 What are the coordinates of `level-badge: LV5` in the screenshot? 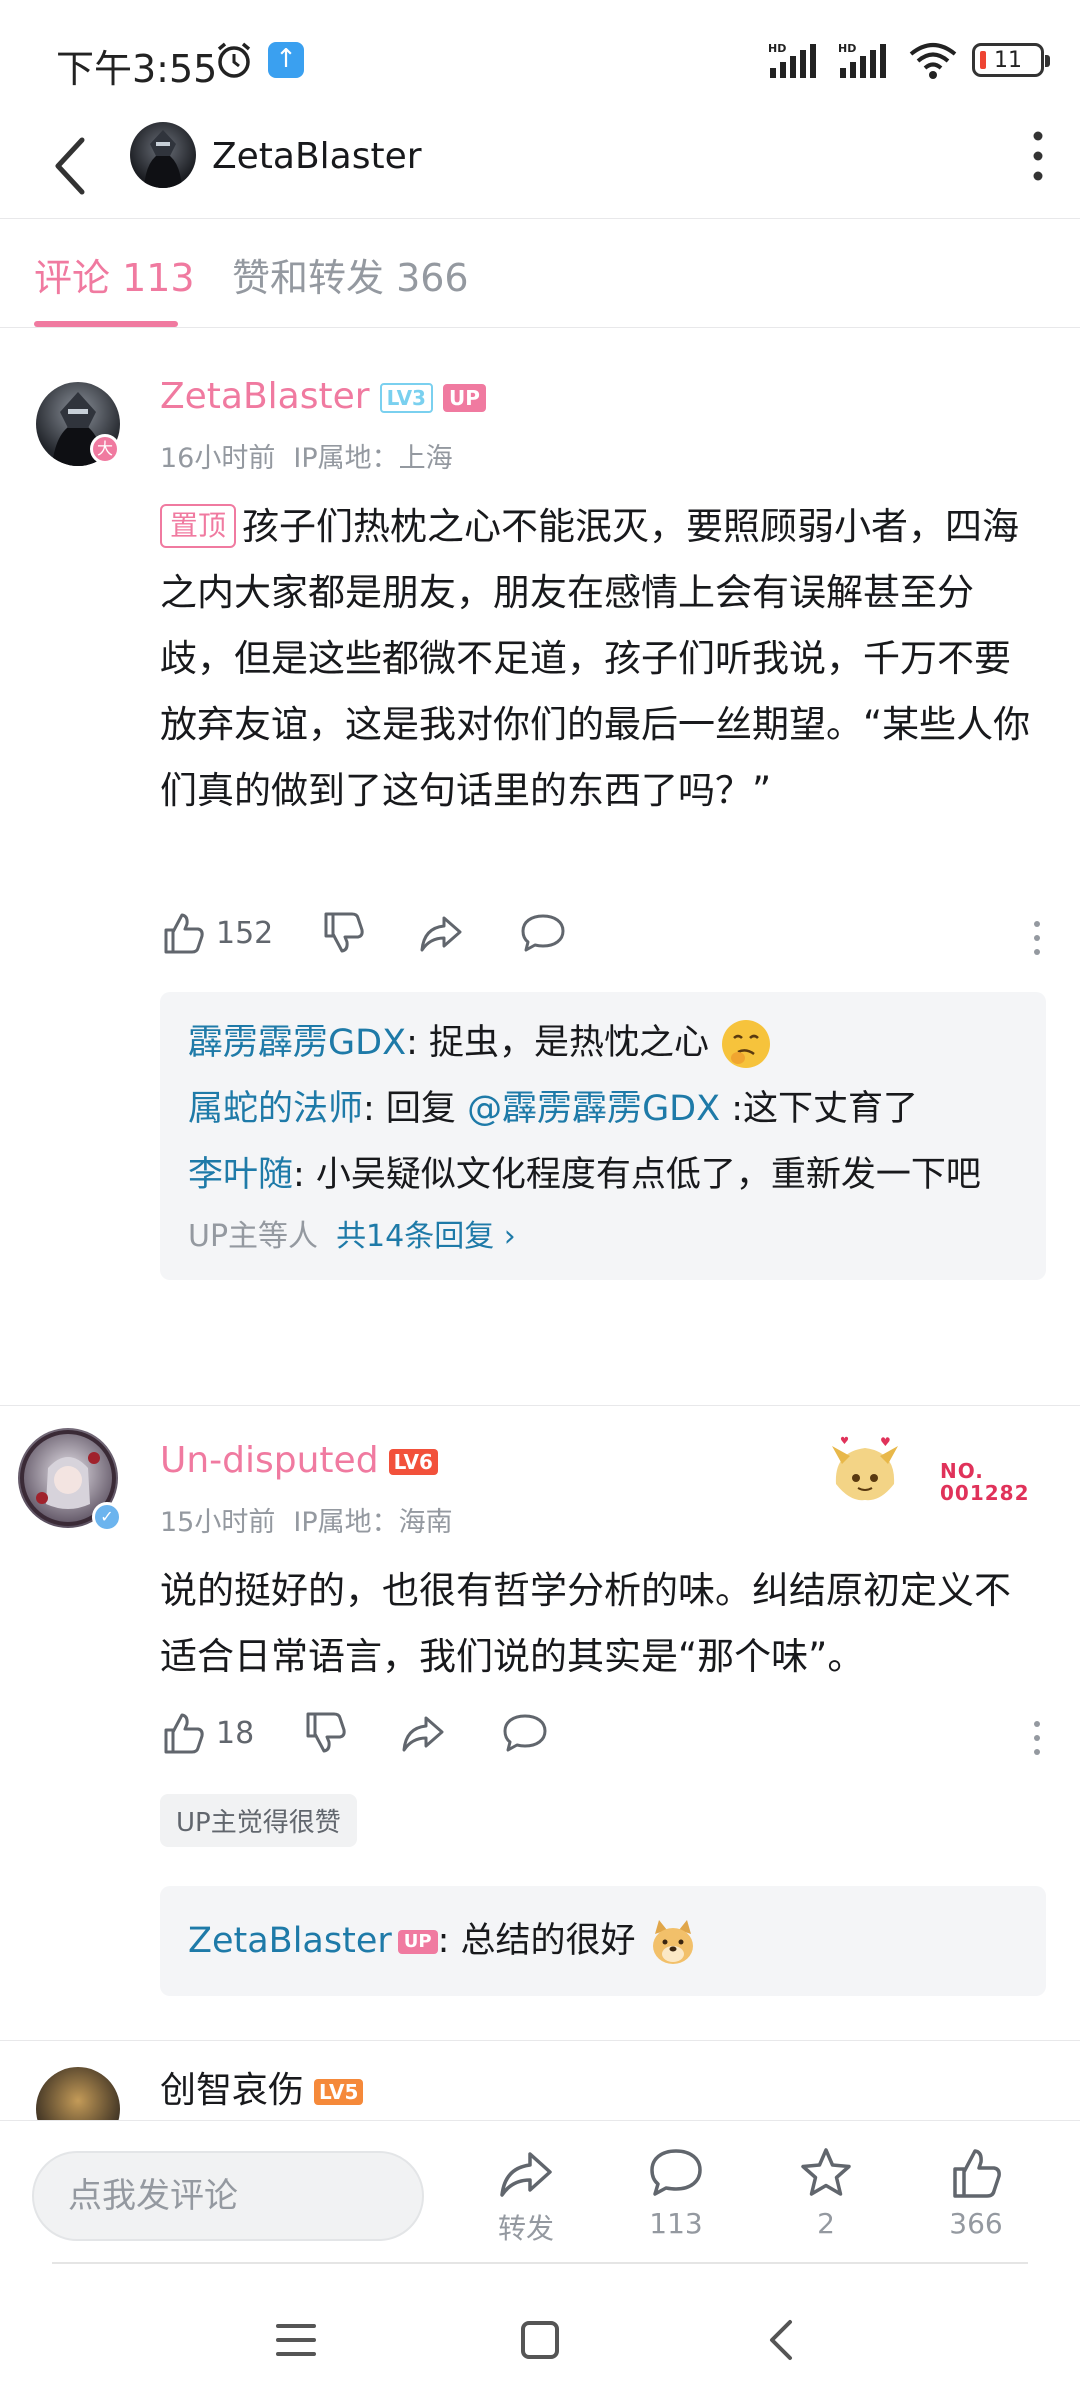 It's located at (339, 2092).